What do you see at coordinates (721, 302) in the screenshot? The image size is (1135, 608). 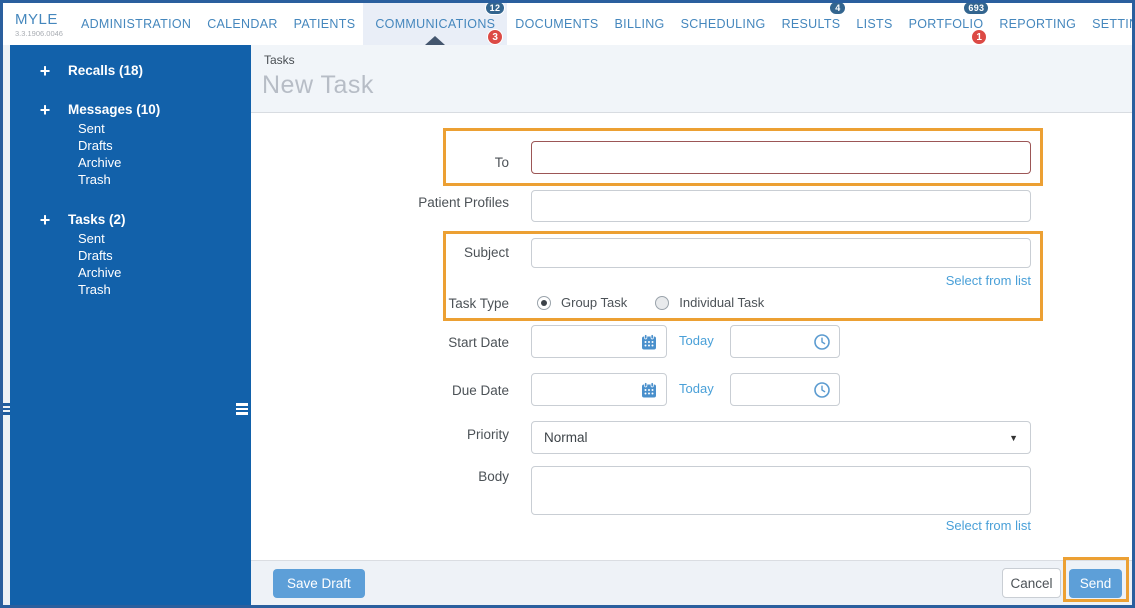 I see `individual-task-option-label: Individual Task` at bounding box center [721, 302].